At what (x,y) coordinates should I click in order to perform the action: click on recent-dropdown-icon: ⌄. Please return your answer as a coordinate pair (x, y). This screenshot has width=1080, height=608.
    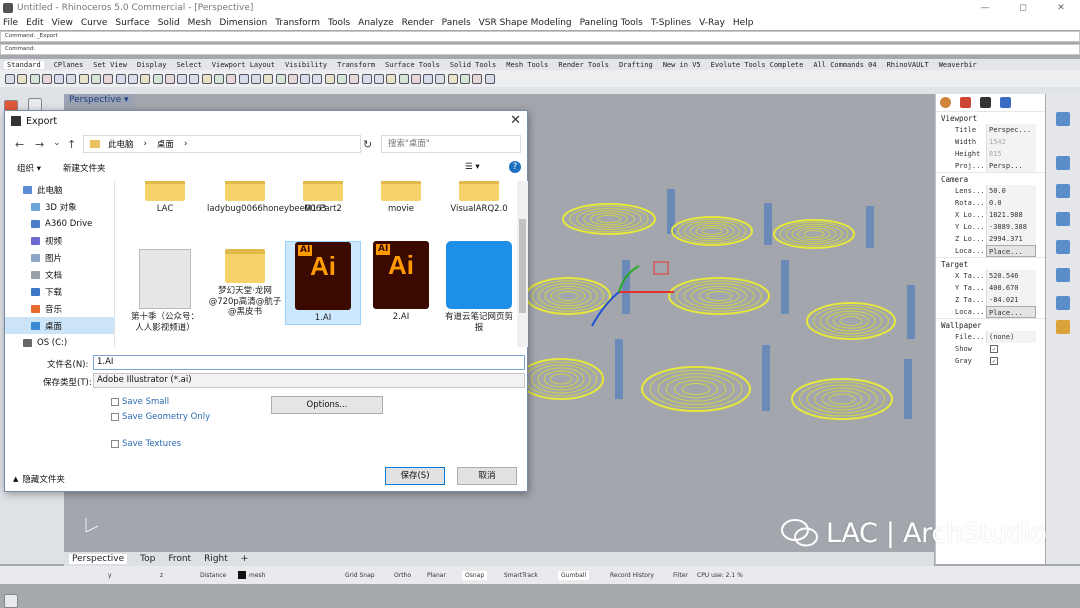
    Looking at the image, I should click on (57, 143).